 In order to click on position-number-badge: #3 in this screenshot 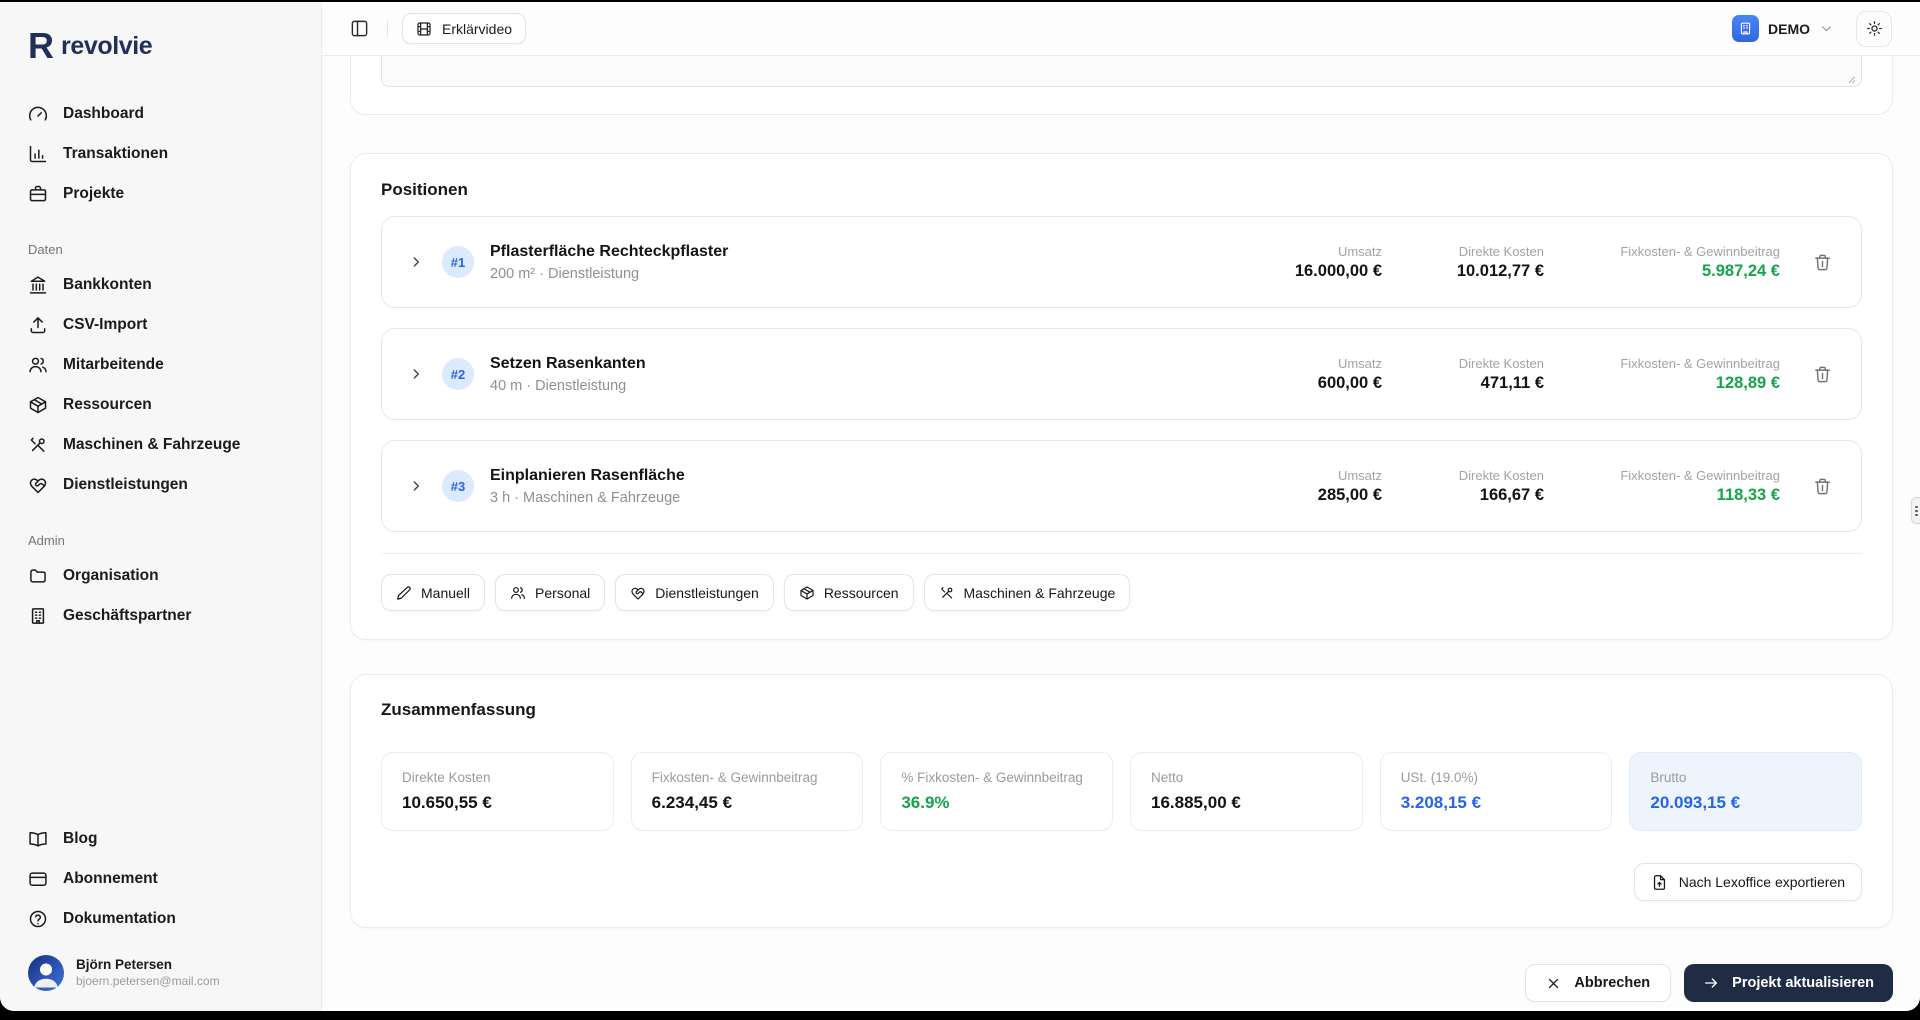, I will do `click(458, 486)`.